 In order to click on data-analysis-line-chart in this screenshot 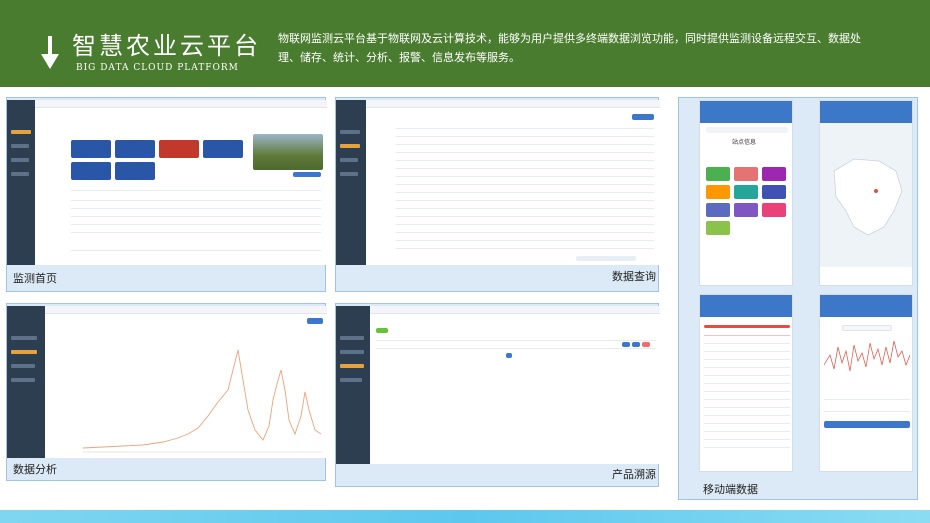, I will do `click(202, 401)`.